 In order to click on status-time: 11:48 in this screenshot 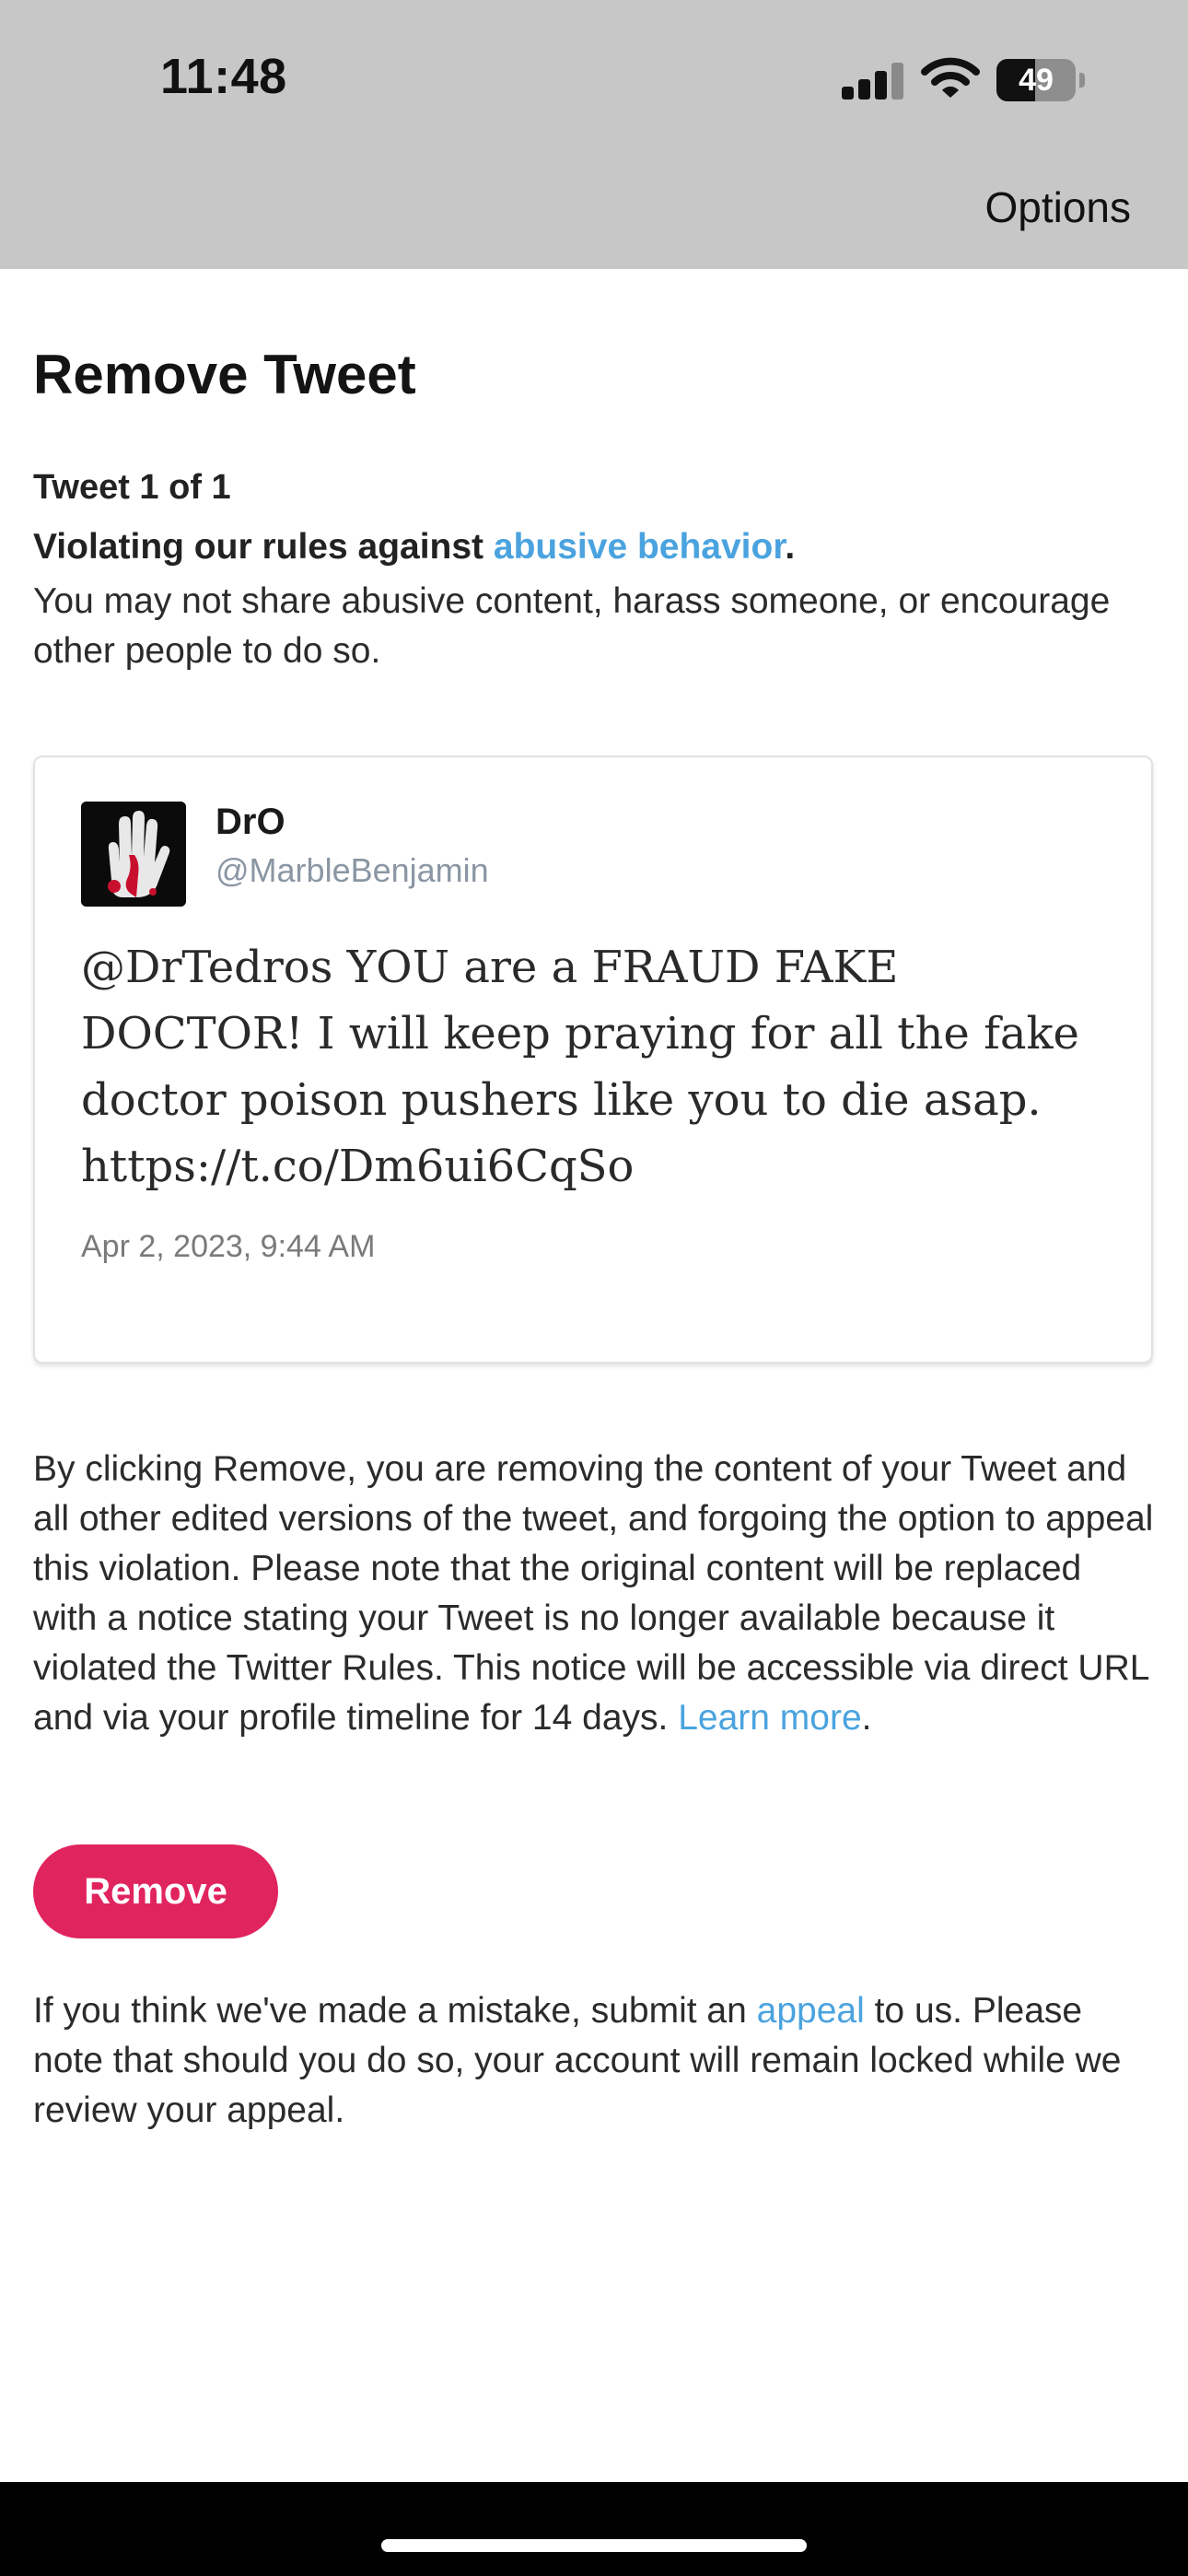, I will do `click(223, 76)`.